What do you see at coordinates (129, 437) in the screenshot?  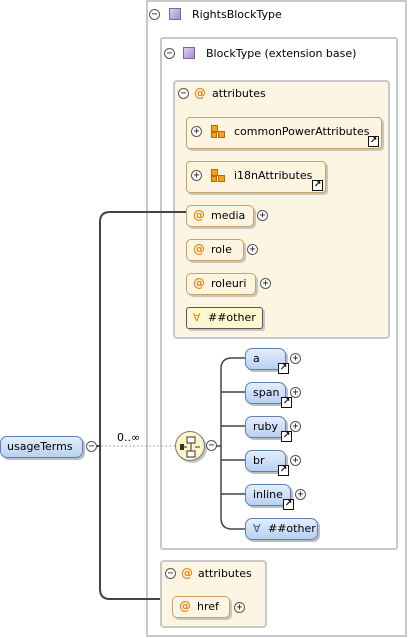 I see `occurrence-label: 0..∞` at bounding box center [129, 437].